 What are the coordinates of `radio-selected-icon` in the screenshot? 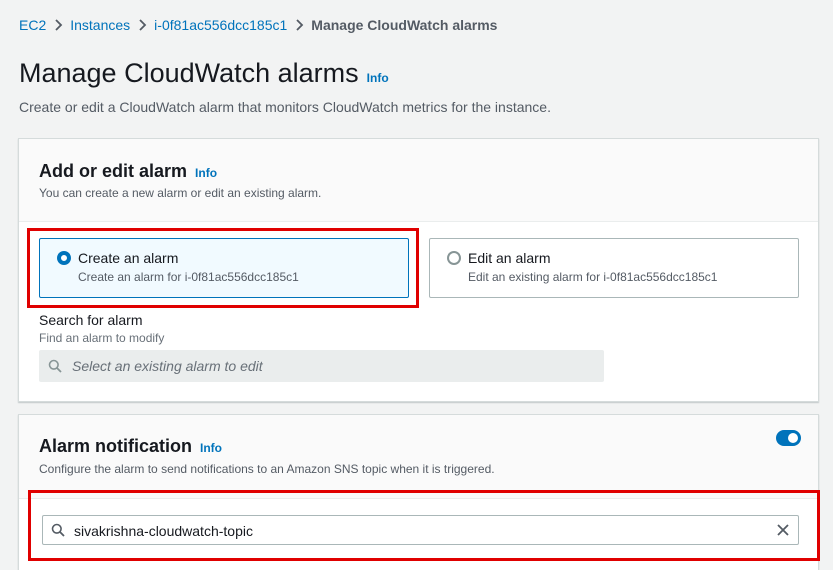 It's located at (64, 258).